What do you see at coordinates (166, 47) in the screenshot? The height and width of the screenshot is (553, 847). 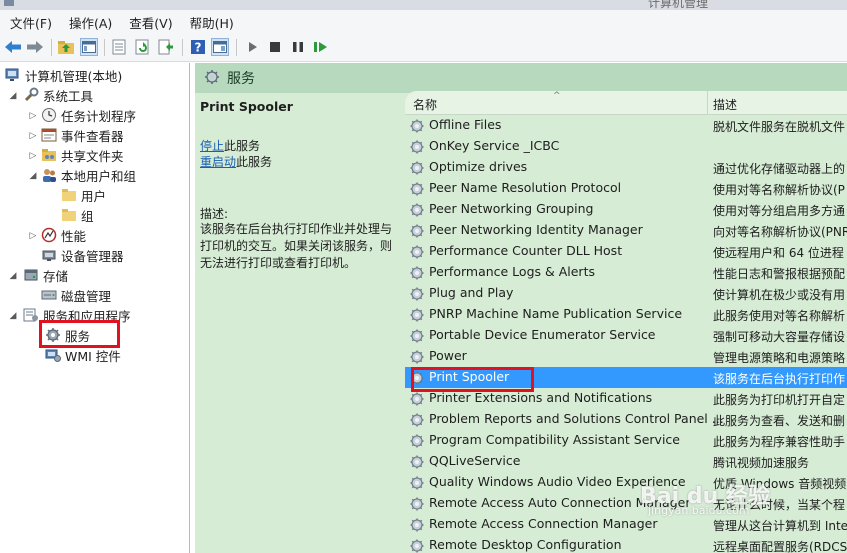 I see `export-icon` at bounding box center [166, 47].